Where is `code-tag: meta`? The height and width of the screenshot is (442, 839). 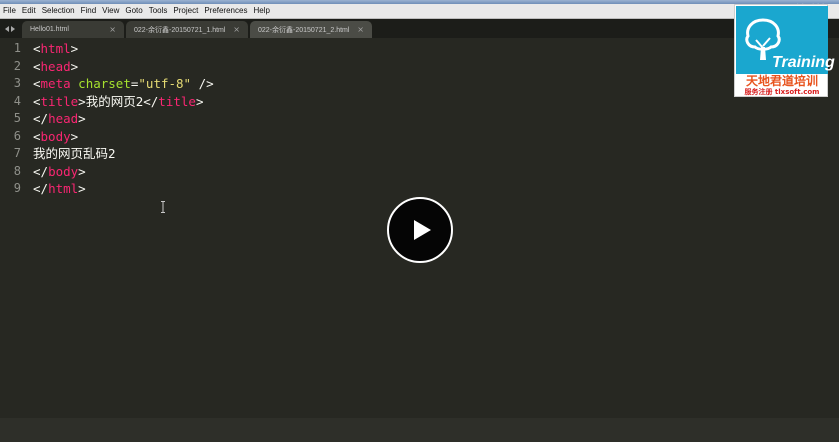 code-tag: meta is located at coordinates (55, 83).